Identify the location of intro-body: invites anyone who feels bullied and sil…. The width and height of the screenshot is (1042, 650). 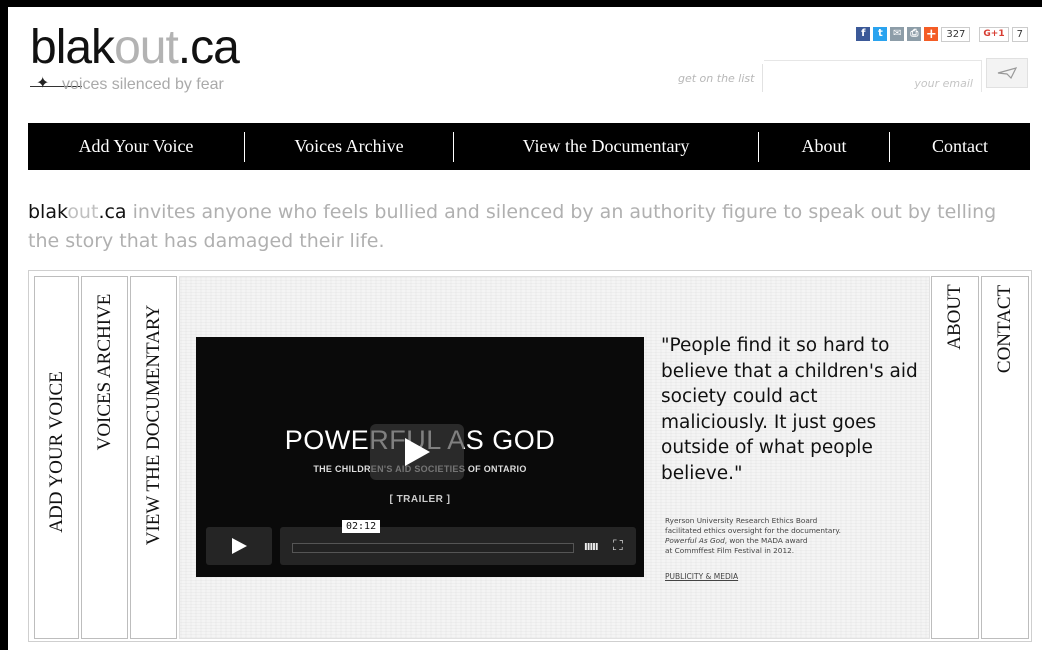
(512, 226).